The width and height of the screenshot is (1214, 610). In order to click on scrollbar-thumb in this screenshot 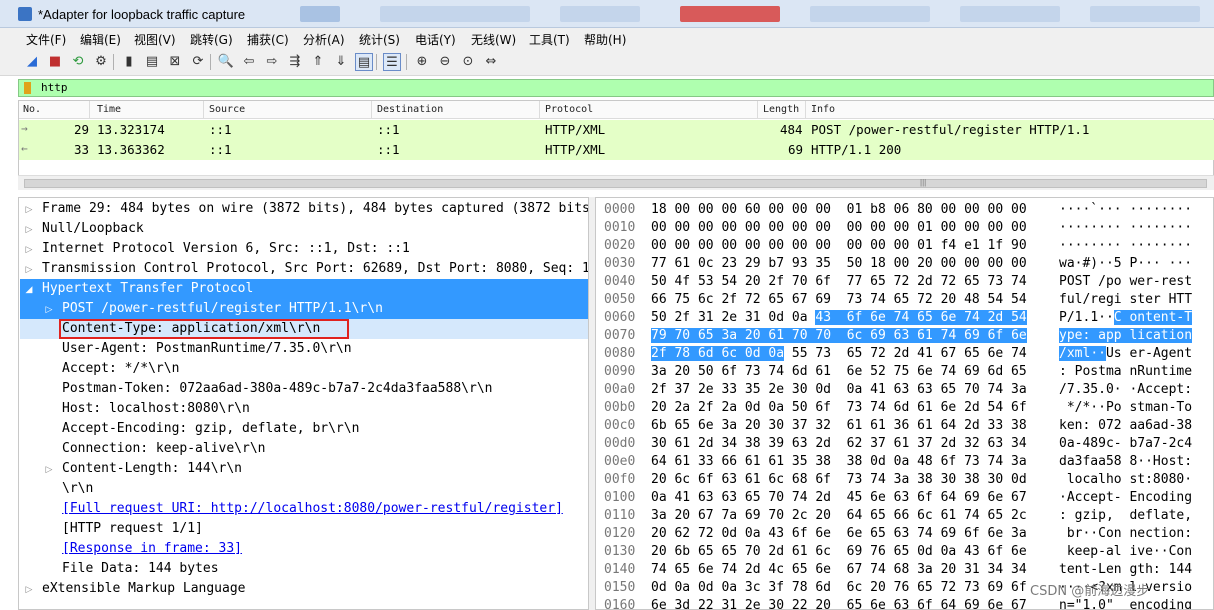, I will do `click(615, 183)`.